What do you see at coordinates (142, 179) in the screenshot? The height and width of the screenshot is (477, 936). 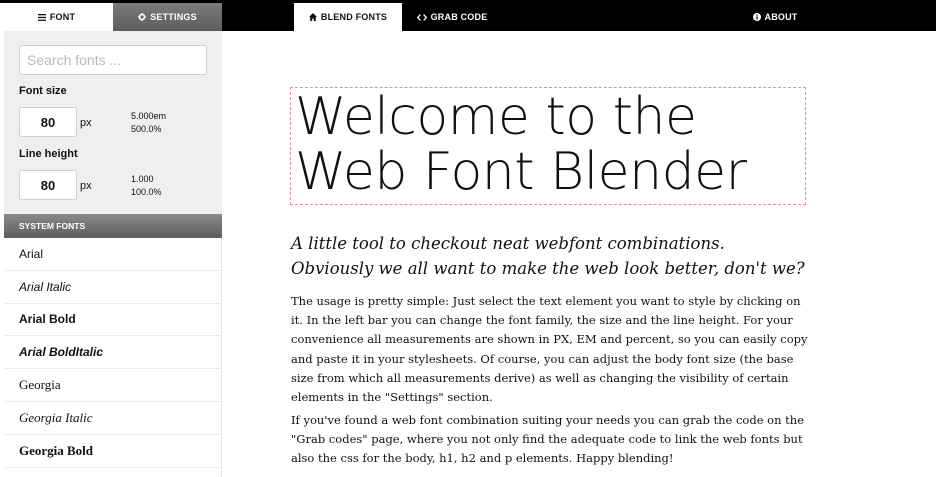 I see `line-height-em: 1.000` at bounding box center [142, 179].